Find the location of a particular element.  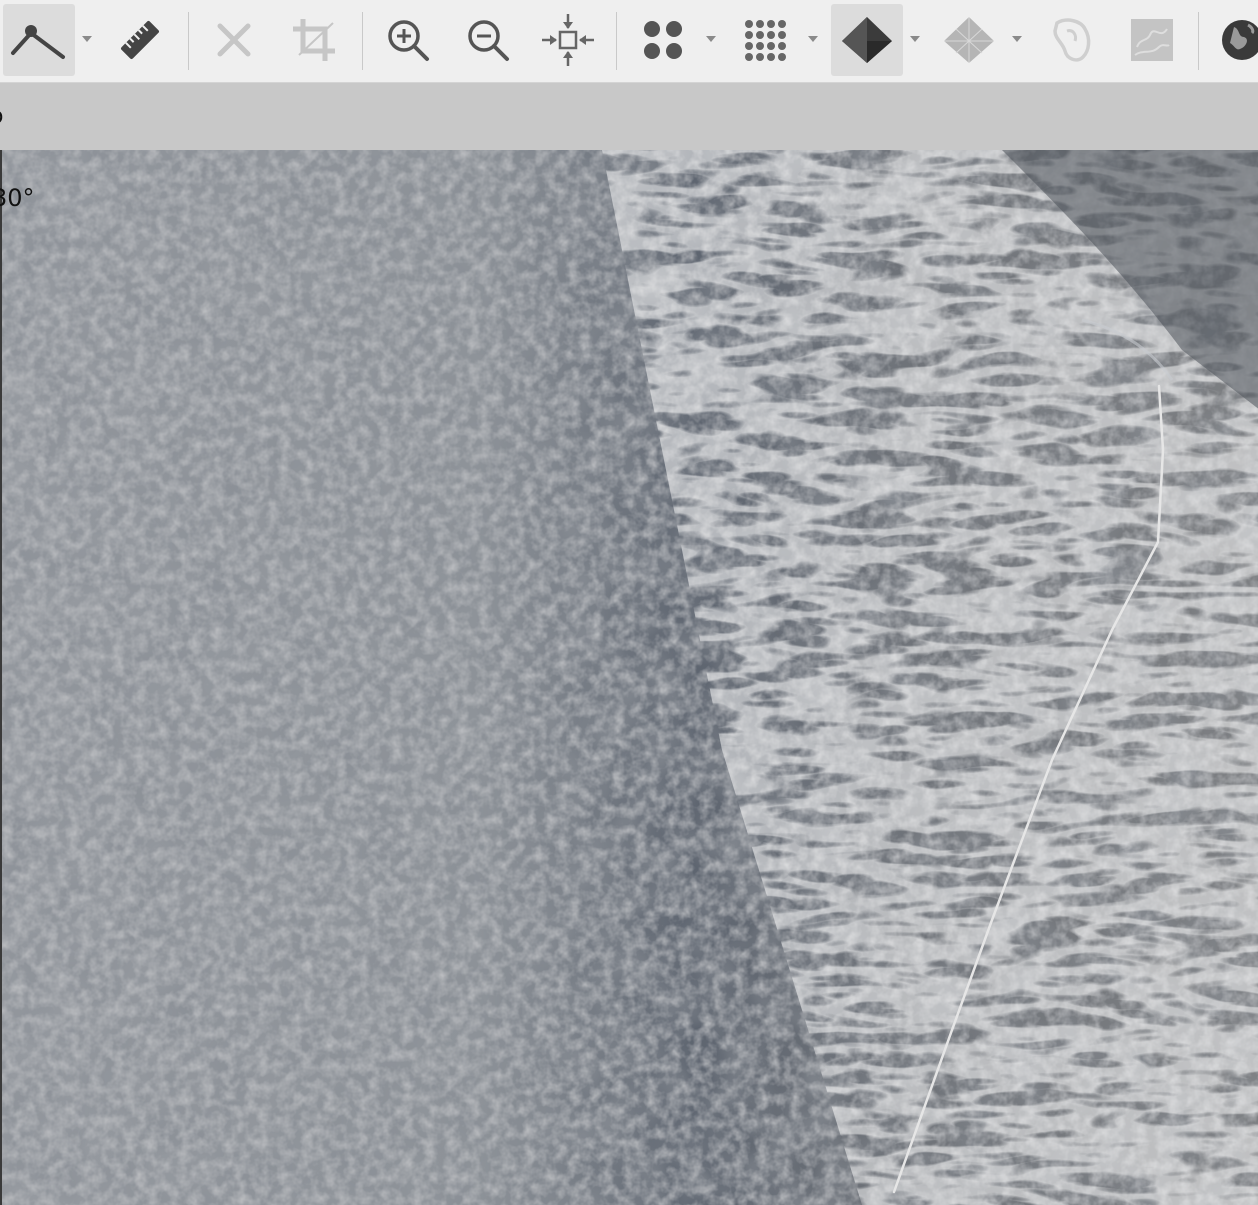

polyline-dropdown-arrow is located at coordinates (87, 39).